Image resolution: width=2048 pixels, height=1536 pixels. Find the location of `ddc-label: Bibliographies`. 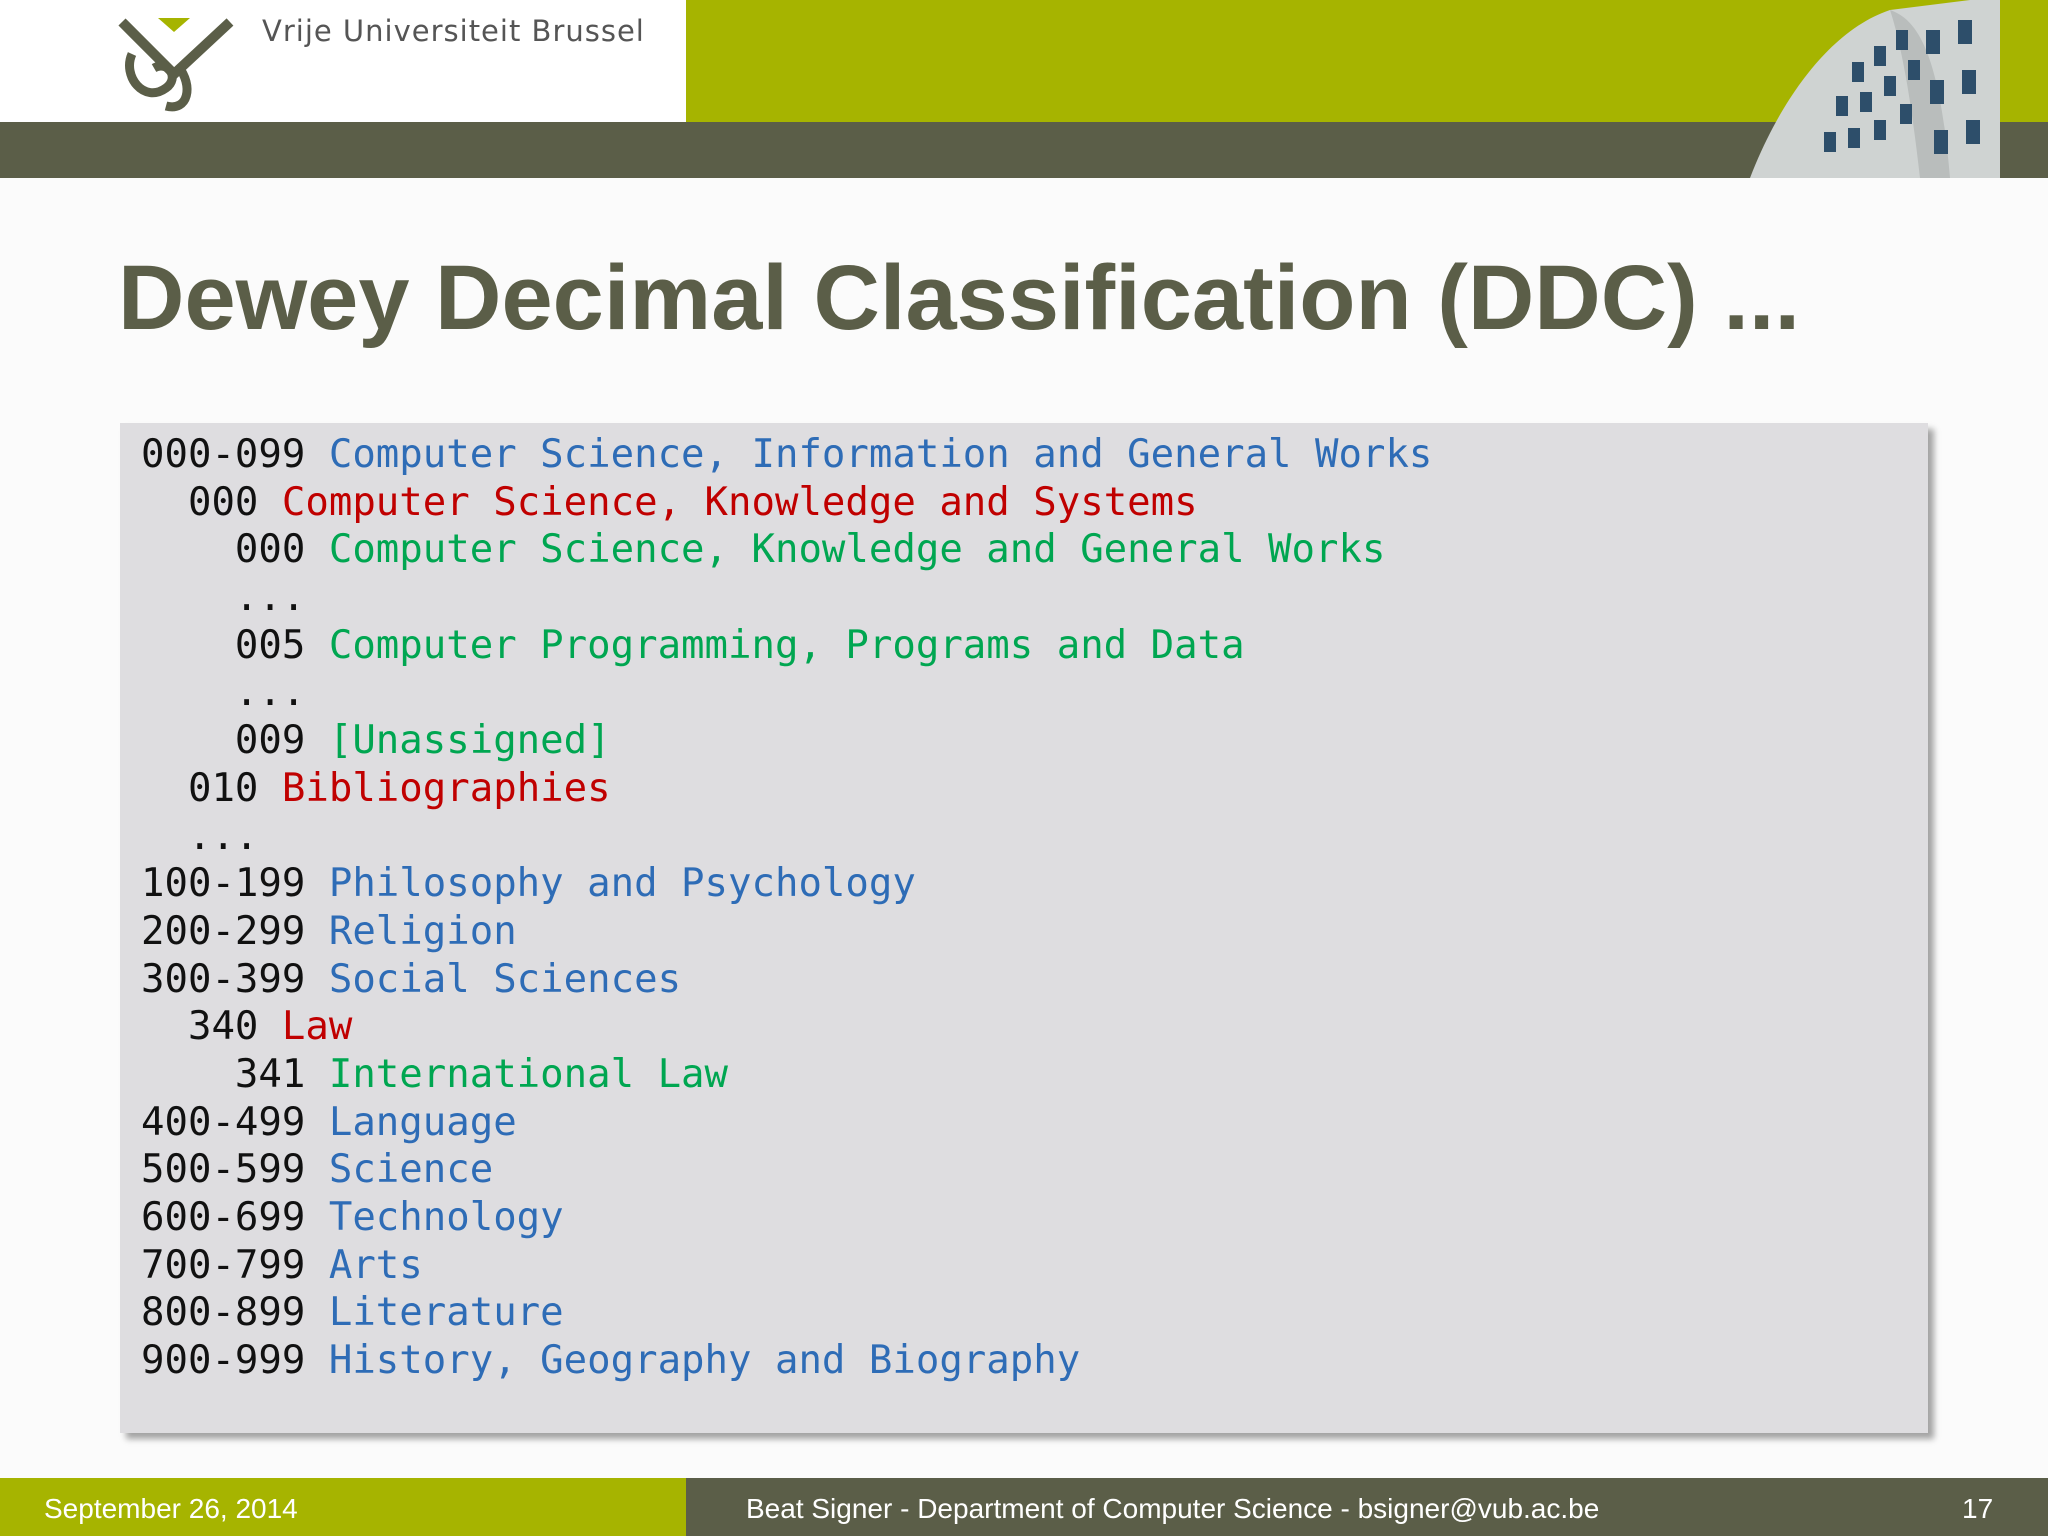

ddc-label: Bibliographies is located at coordinates (446, 788).